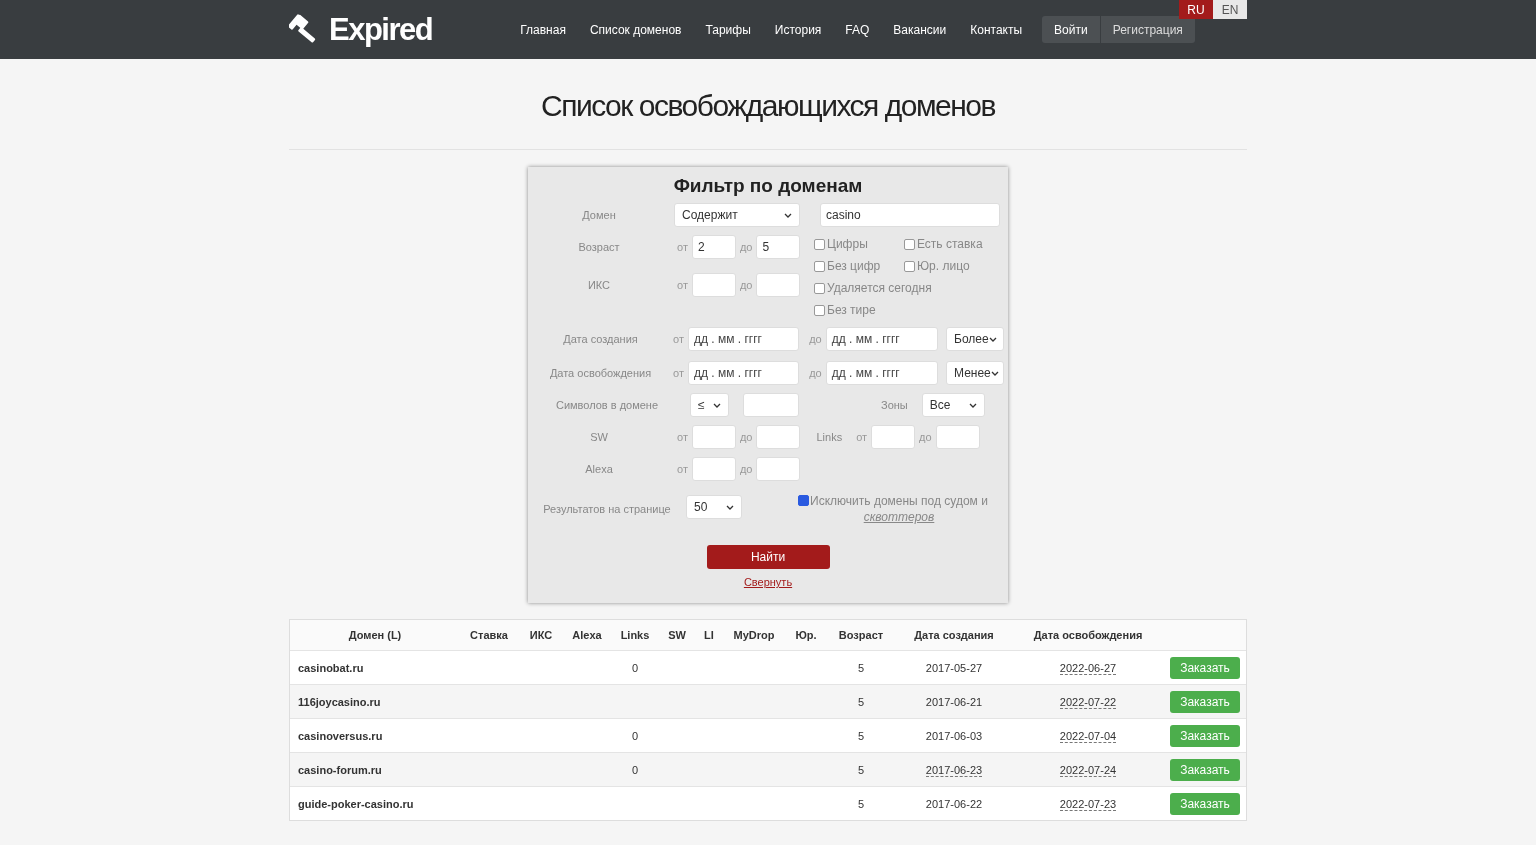 The height and width of the screenshot is (845, 1536). I want to click on checkbox-label: Есть ставка, so click(950, 244).